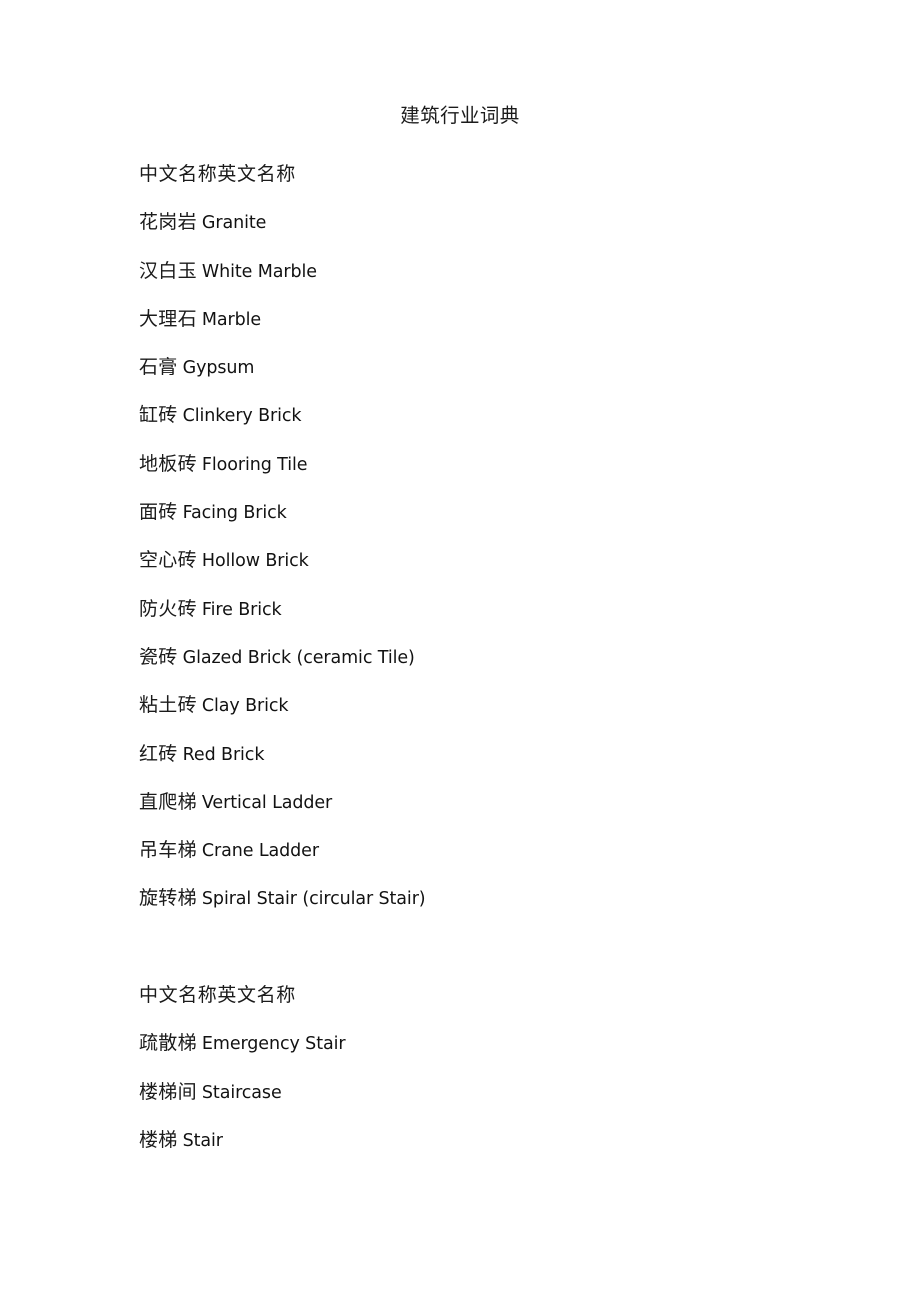  Describe the element at coordinates (218, 368) in the screenshot. I see `term-english: Gypsum` at that location.